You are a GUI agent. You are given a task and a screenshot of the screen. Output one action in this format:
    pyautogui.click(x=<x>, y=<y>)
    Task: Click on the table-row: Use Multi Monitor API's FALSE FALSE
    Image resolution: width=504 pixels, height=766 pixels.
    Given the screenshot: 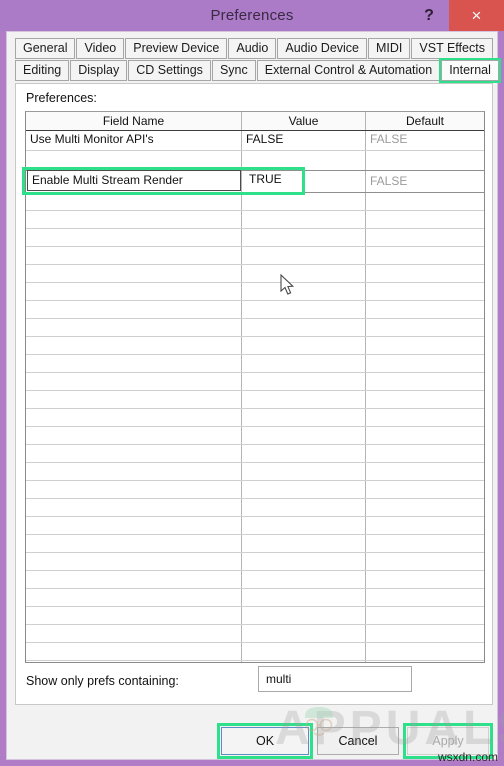 What is the action you would take?
    pyautogui.click(x=255, y=141)
    